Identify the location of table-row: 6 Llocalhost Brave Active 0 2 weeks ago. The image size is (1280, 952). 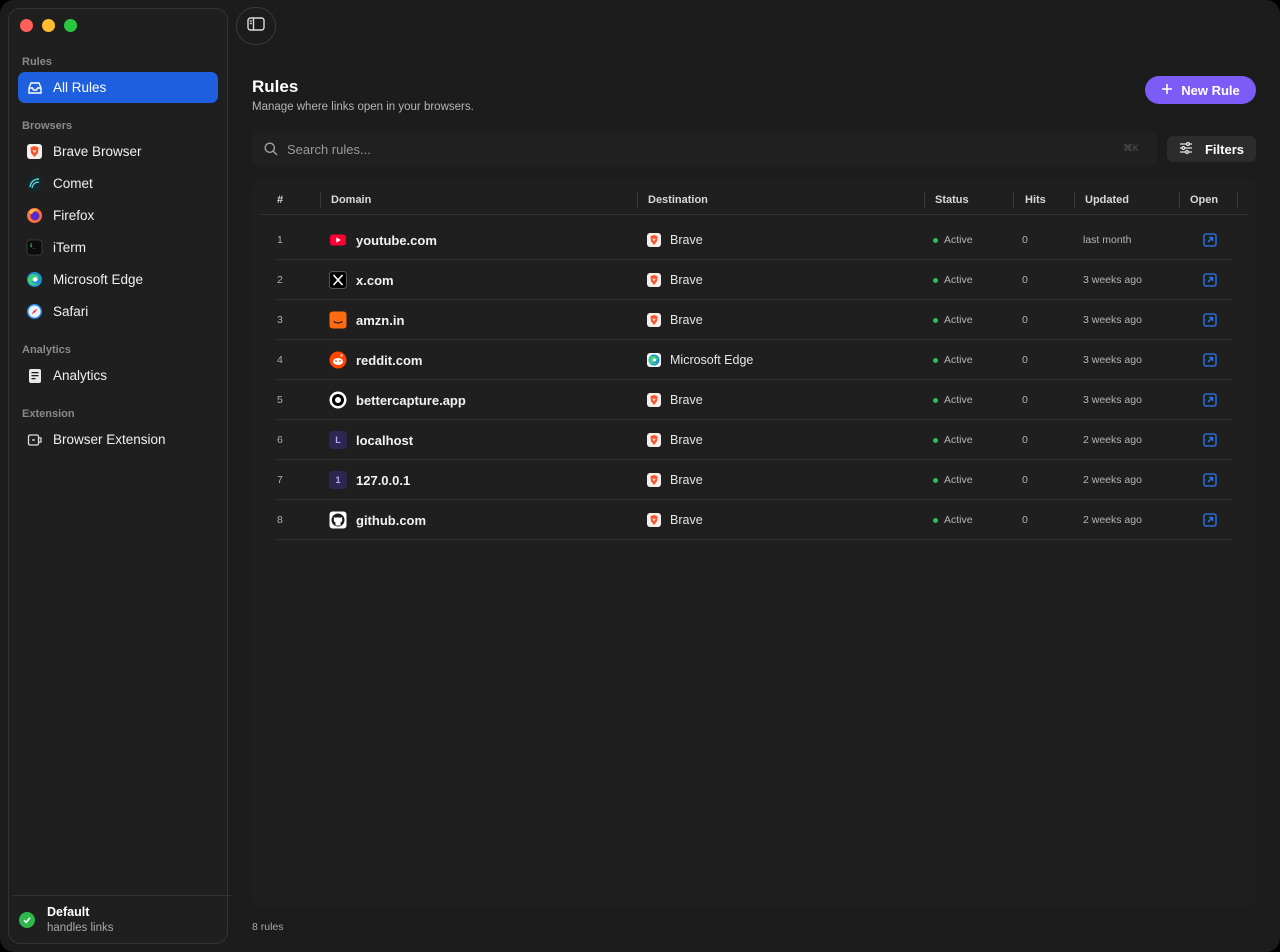
(754, 440).